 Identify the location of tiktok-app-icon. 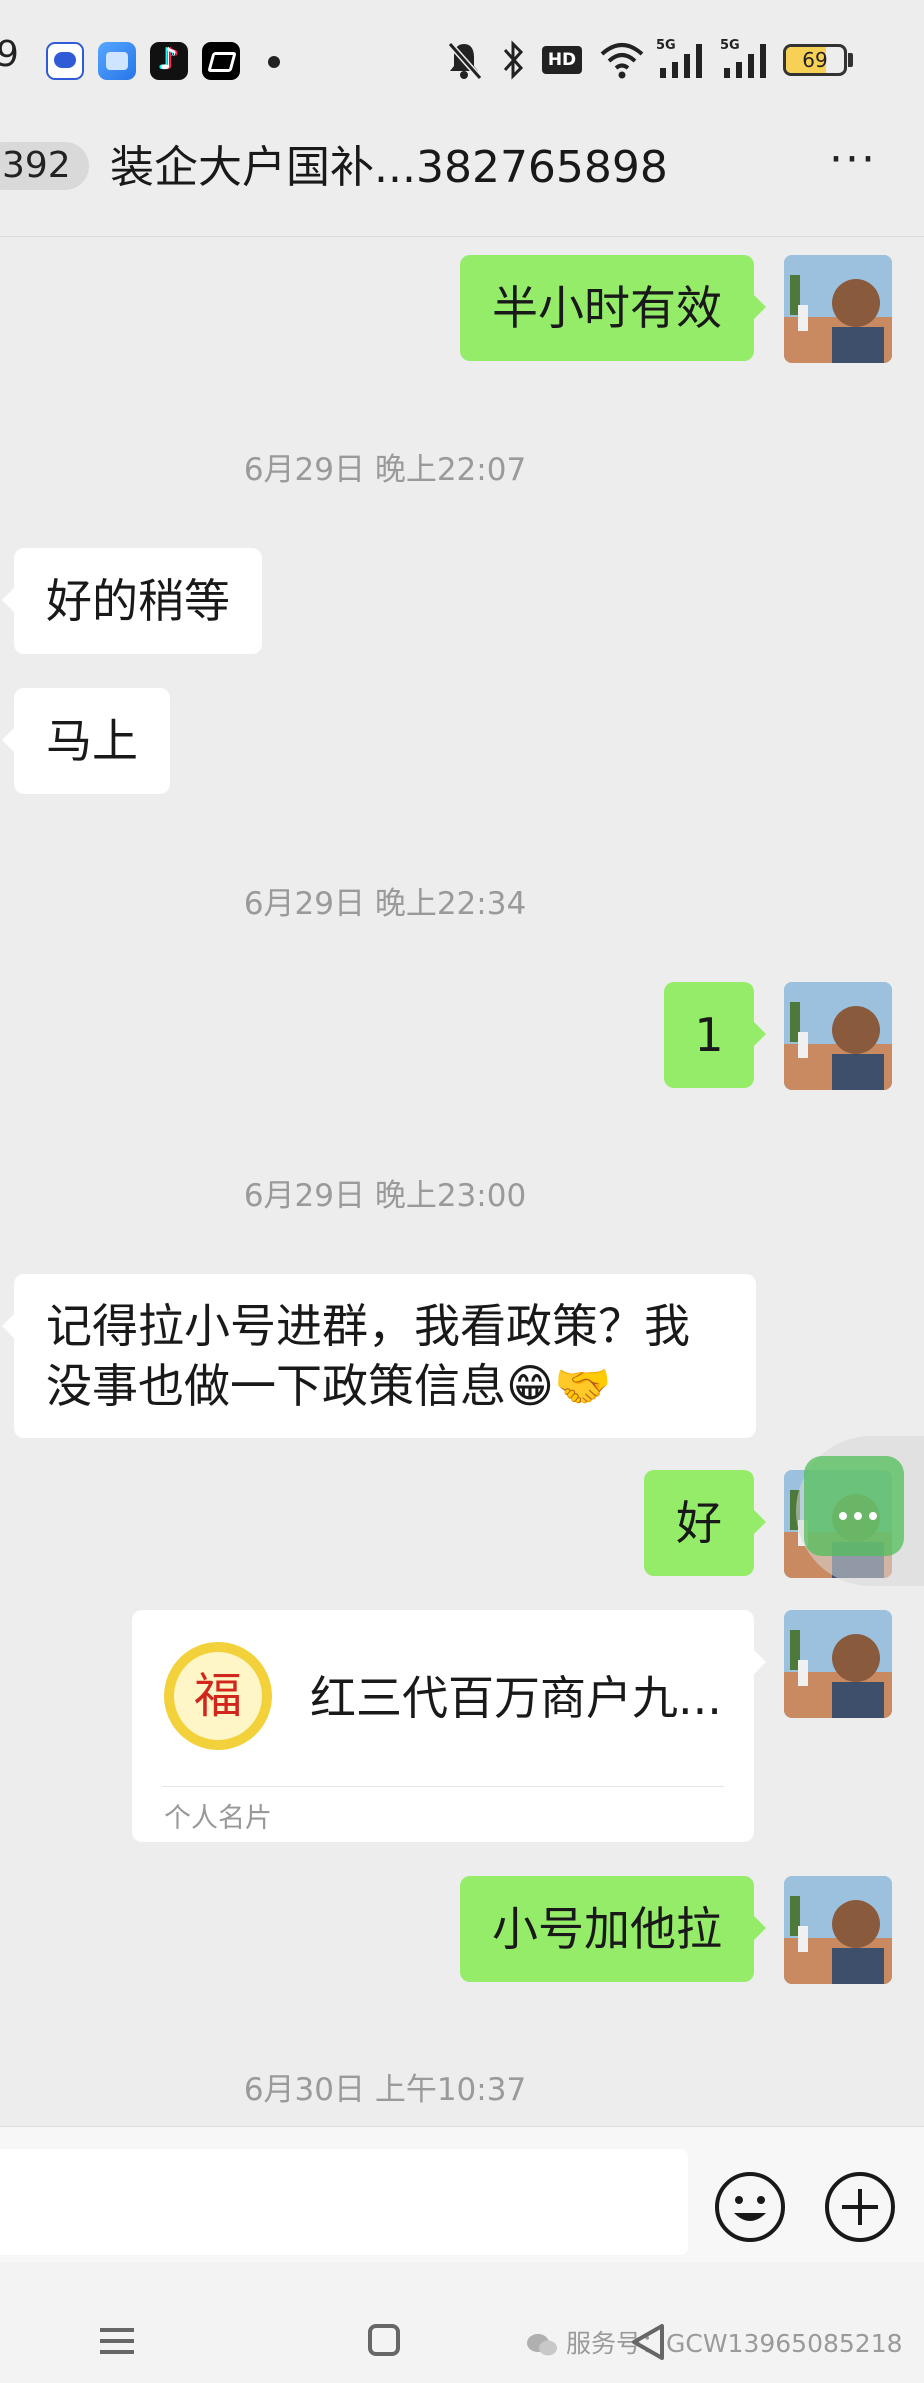
(169, 61).